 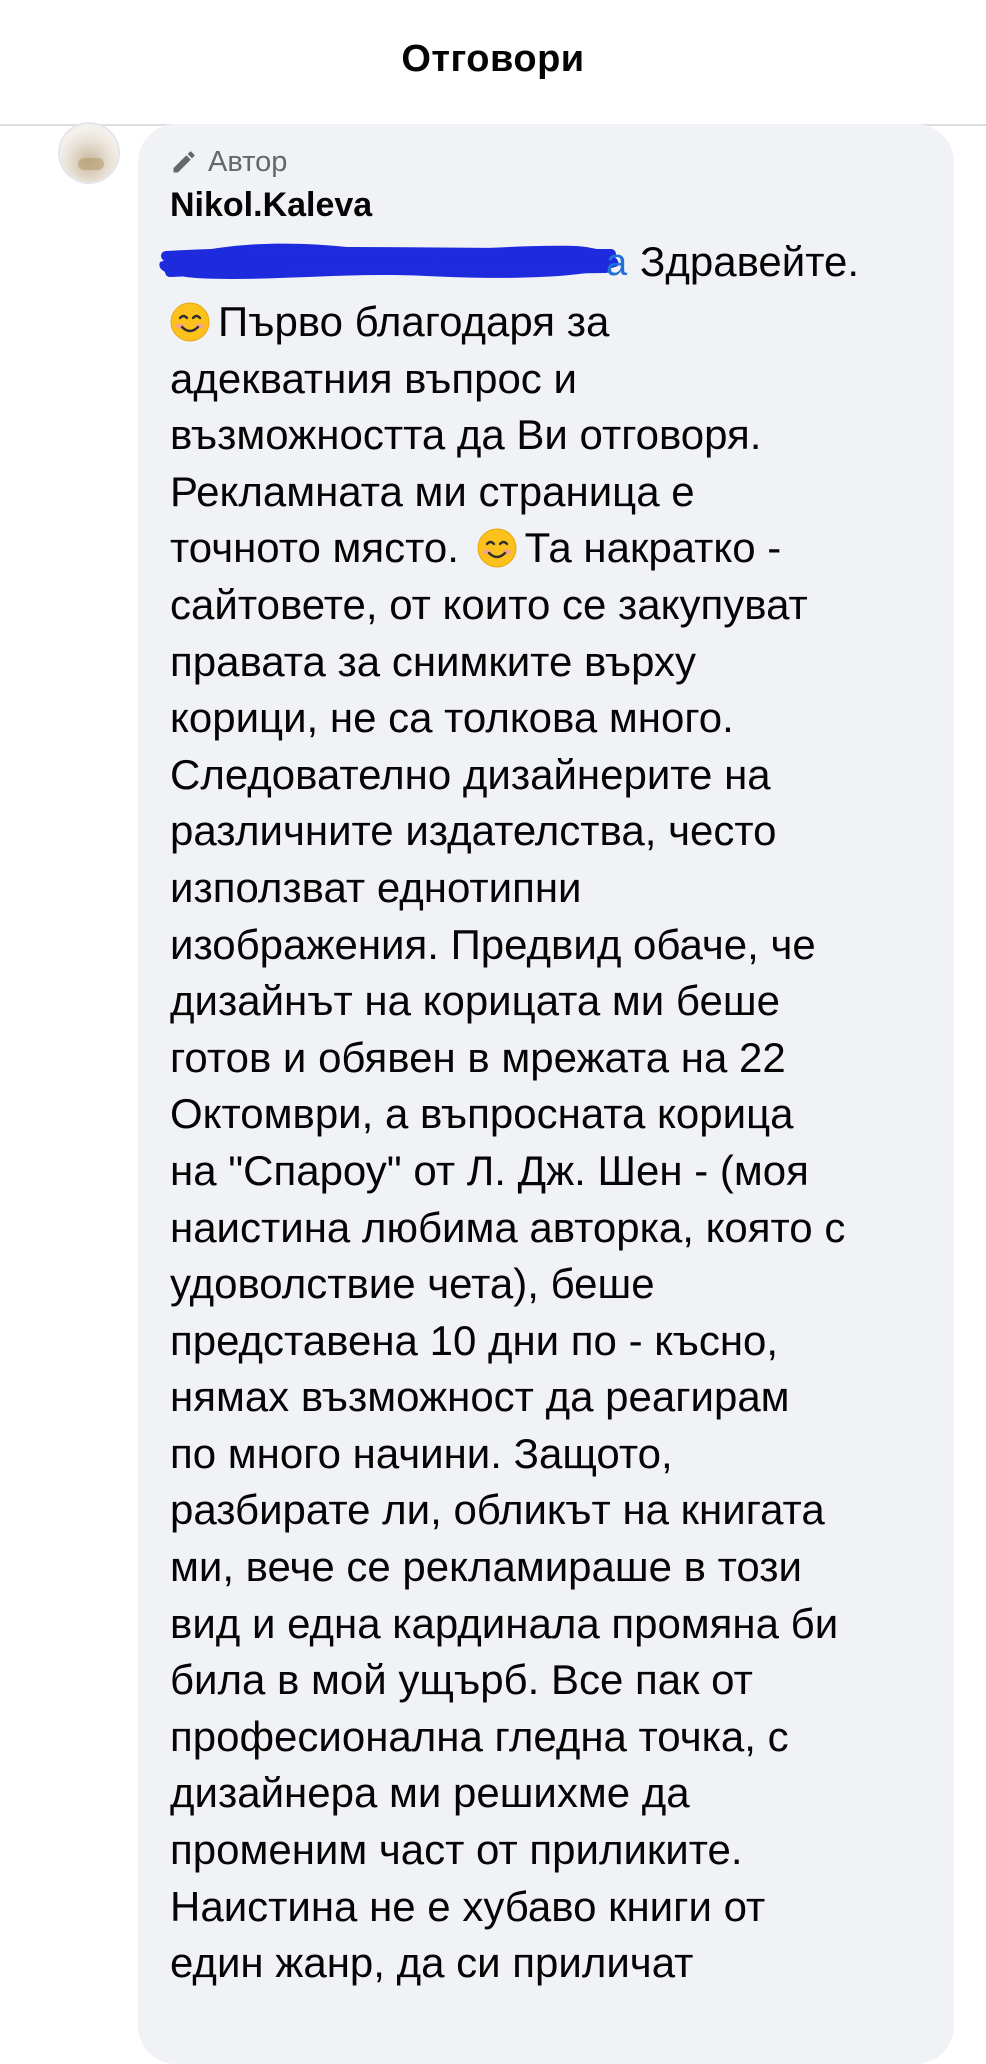 I want to click on comment-line: нямах възможност да реагирам, so click(x=480, y=1397).